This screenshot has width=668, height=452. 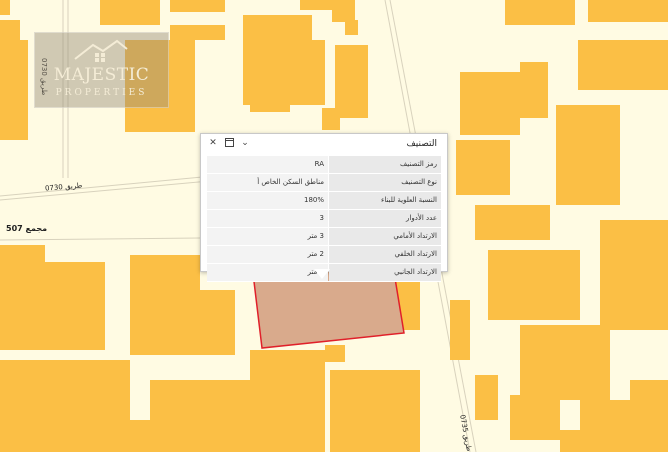 What do you see at coordinates (421, 144) in the screenshot?
I see `popup-title: التصنيف` at bounding box center [421, 144].